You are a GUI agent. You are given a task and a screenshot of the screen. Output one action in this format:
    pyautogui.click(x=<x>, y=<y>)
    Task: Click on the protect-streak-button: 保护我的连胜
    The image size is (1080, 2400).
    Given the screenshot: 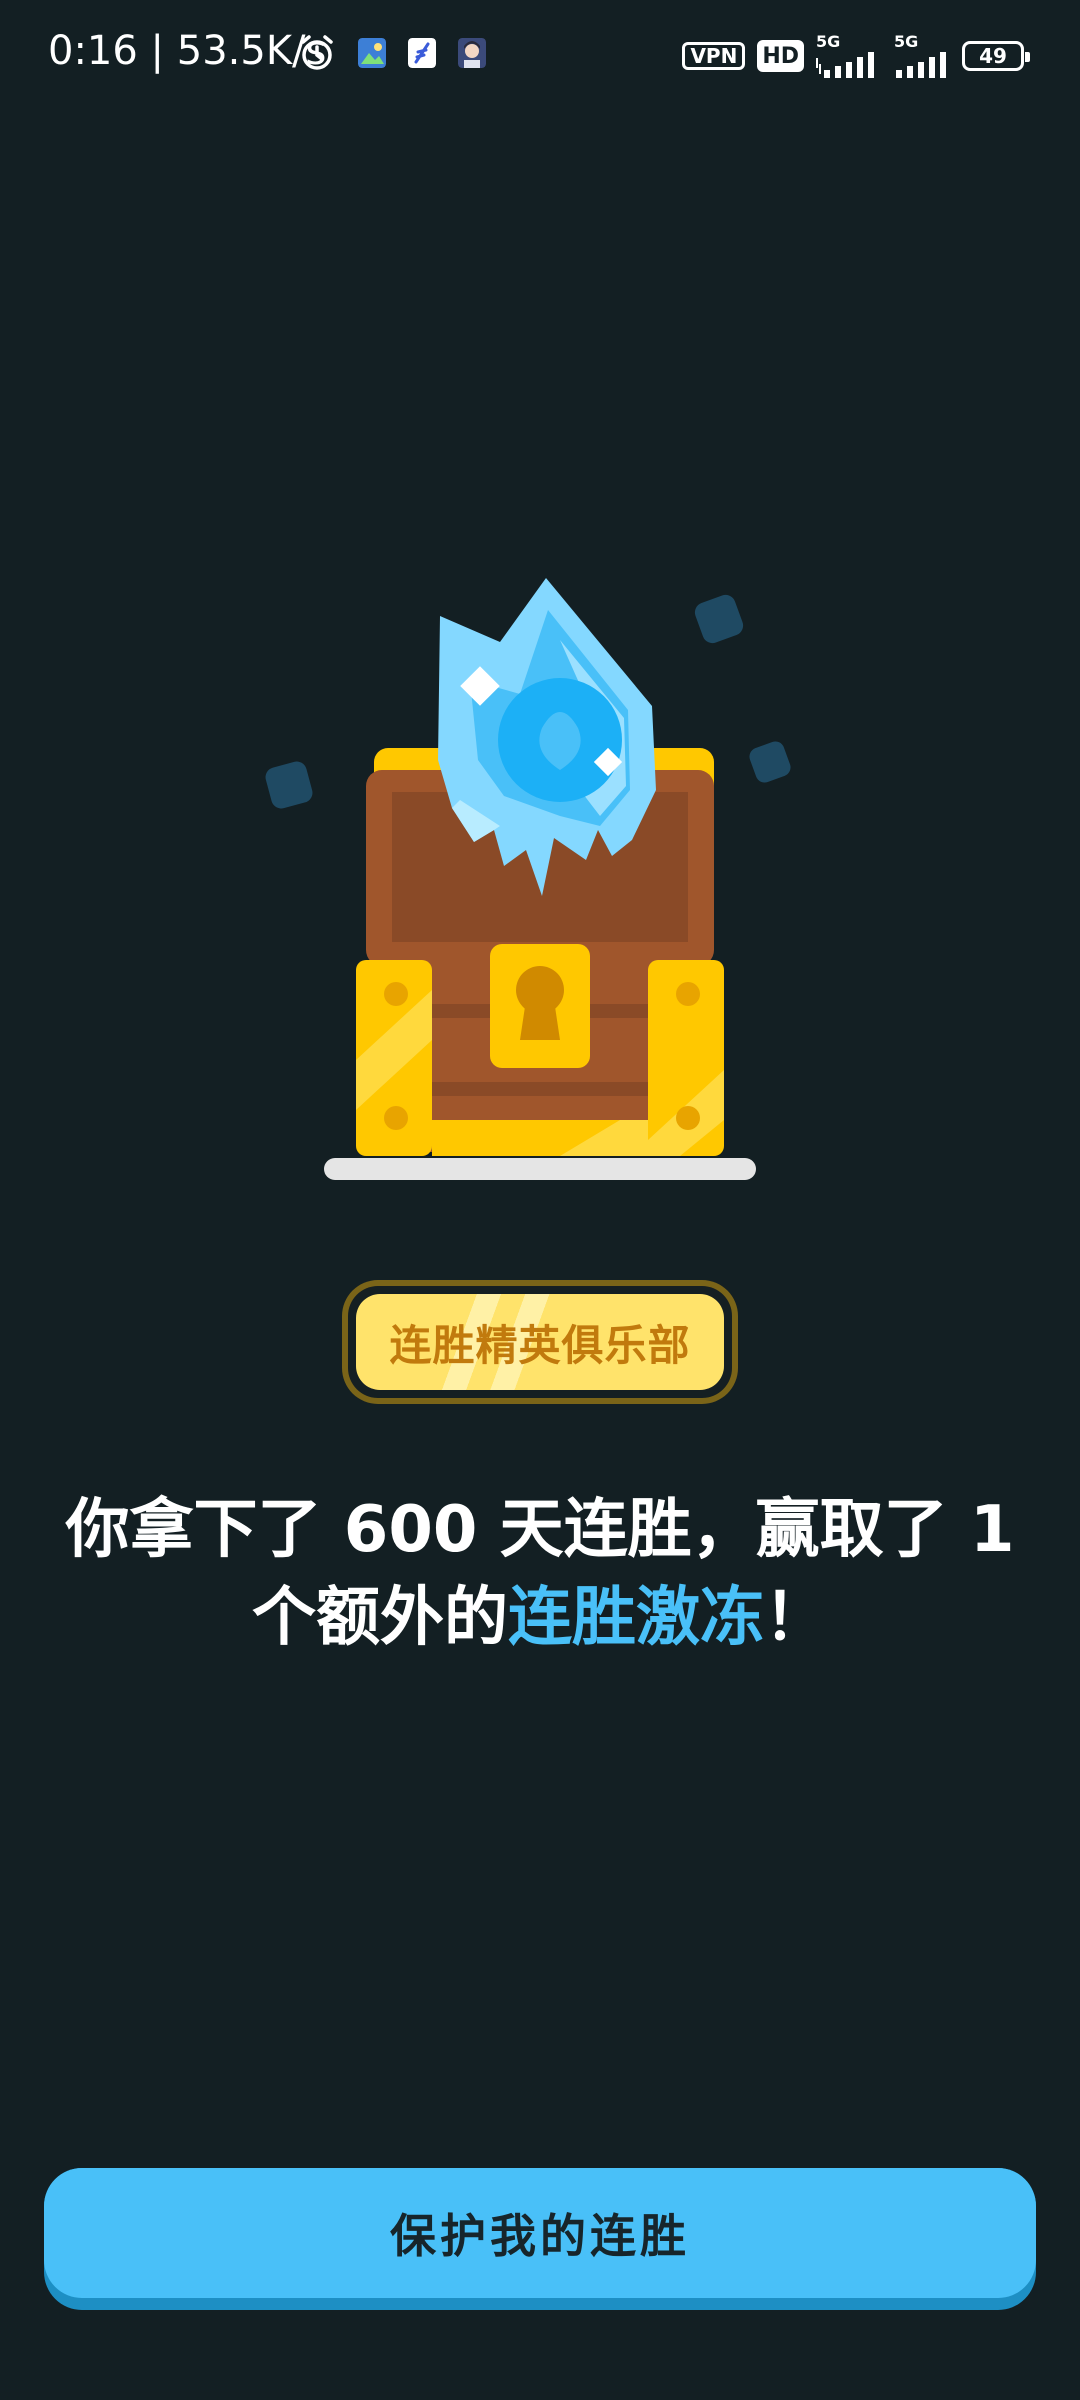 What is the action you would take?
    pyautogui.click(x=540, y=2233)
    